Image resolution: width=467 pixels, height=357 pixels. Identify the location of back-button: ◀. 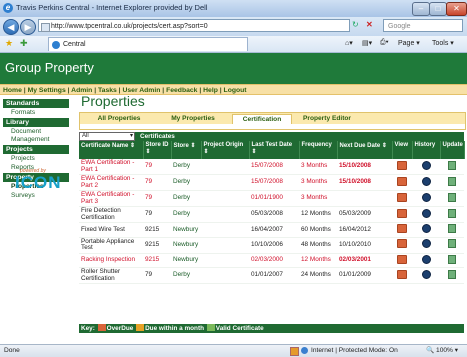
(11, 27).